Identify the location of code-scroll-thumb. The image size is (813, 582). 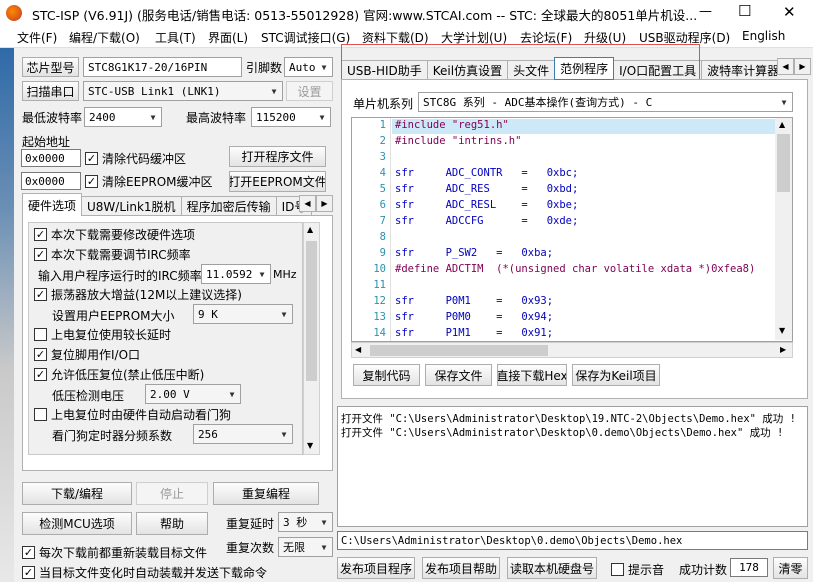
(783, 163).